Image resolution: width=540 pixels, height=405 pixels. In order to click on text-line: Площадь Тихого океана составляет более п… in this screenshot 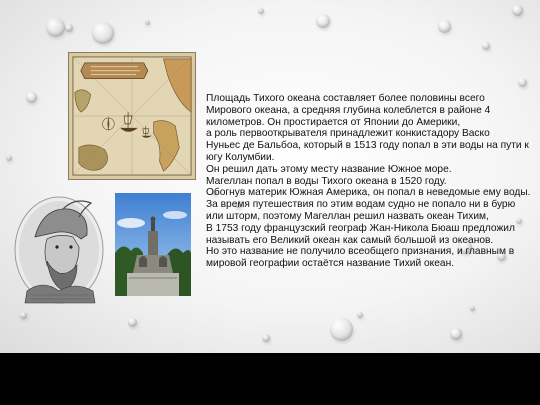, I will do `click(345, 98)`.